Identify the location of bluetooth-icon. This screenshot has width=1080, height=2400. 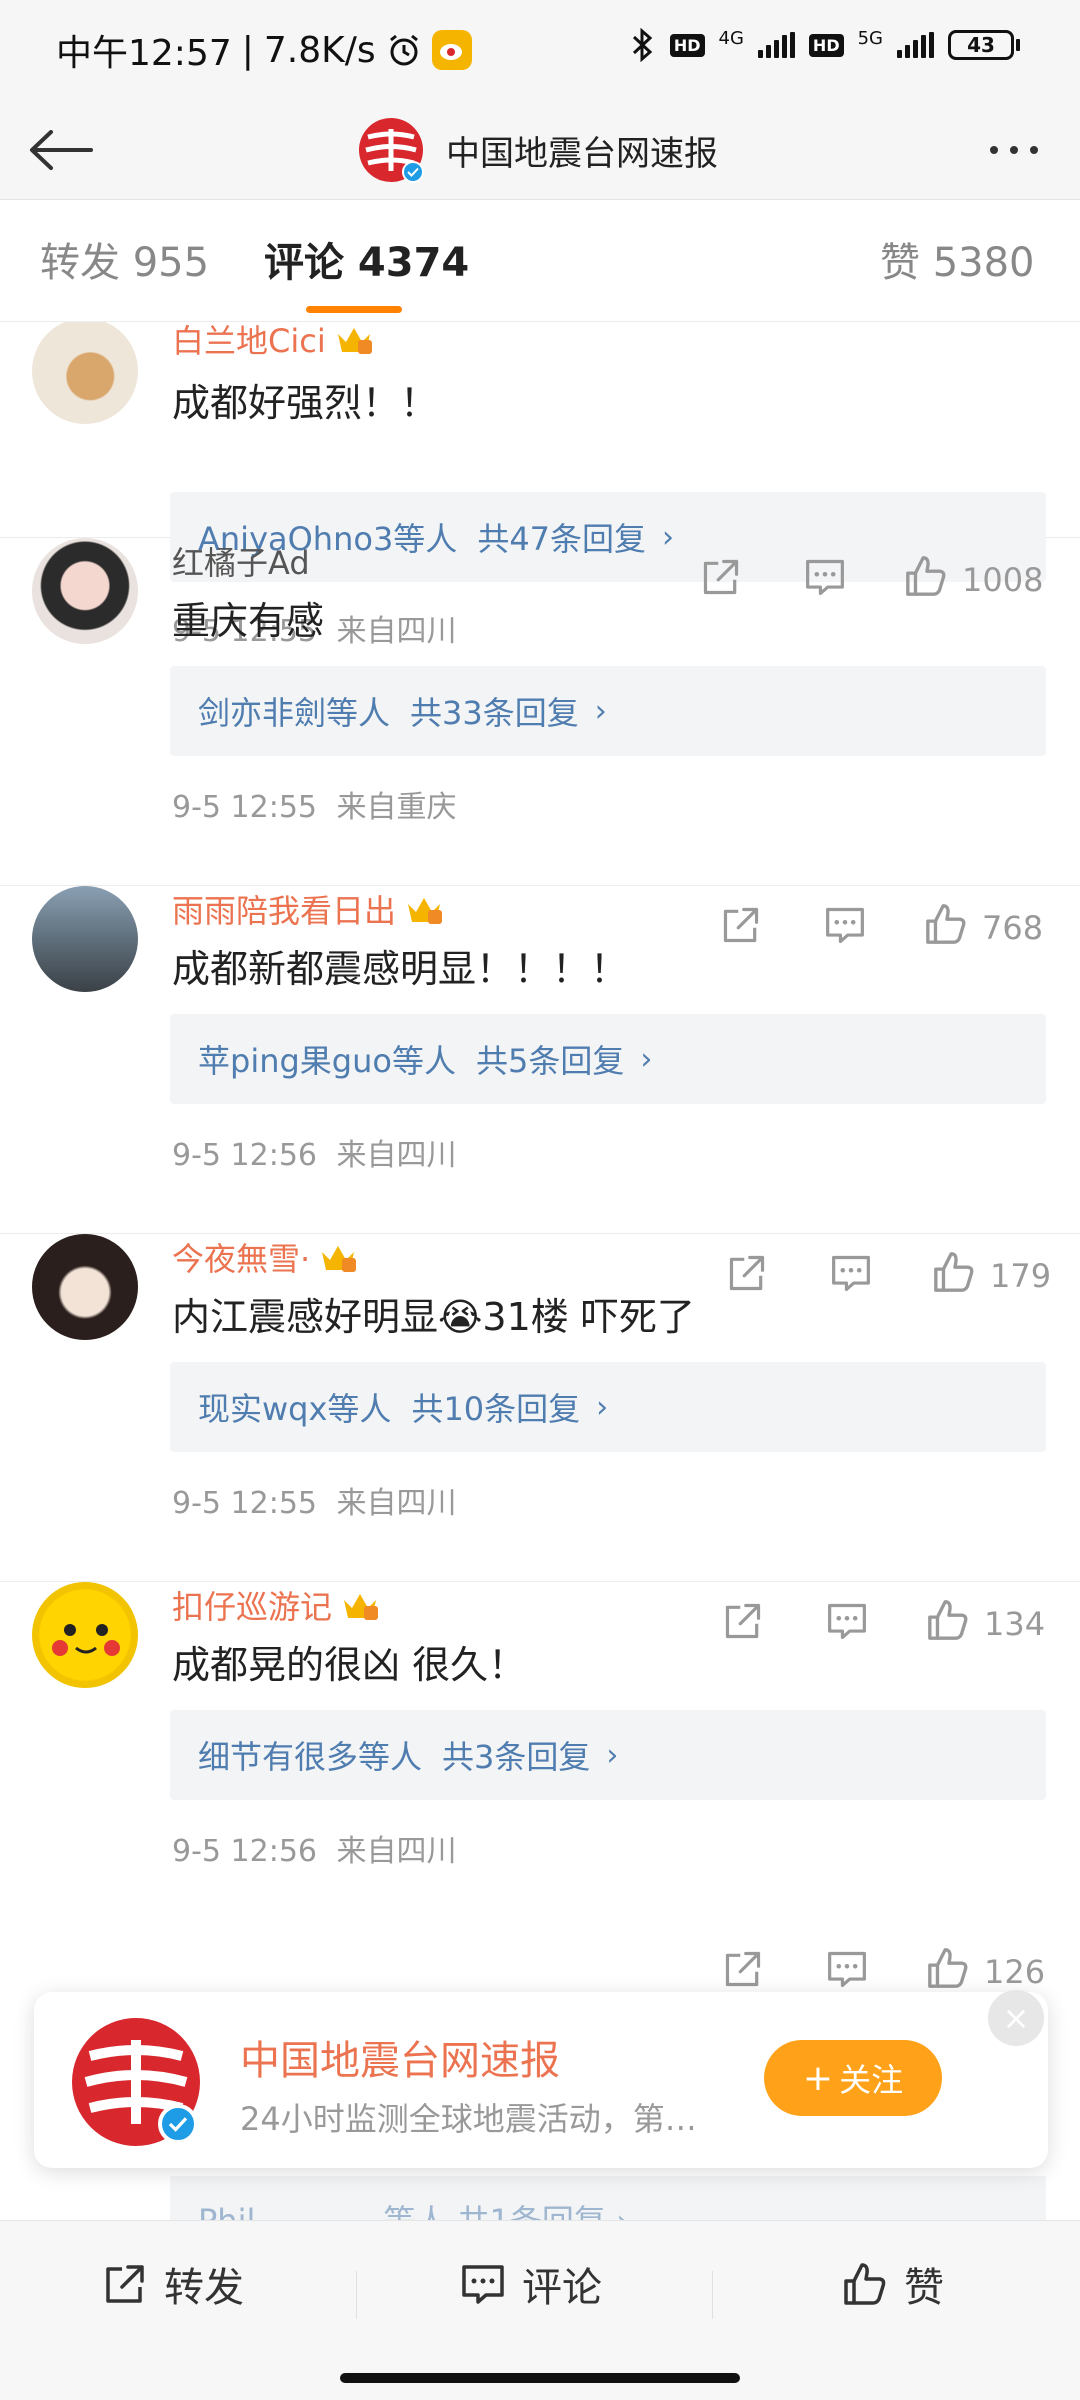
(643, 45).